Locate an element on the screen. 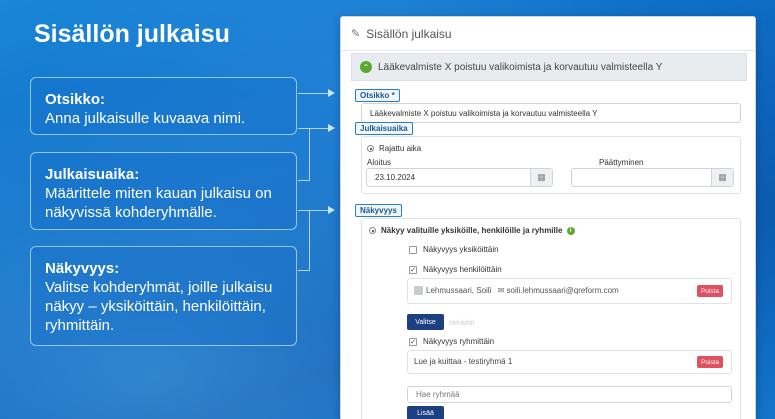 Image resolution: width=775 pixels, height=419 pixels. panel-header: ✎ Sisällön julkaisu is located at coordinates (548, 34).